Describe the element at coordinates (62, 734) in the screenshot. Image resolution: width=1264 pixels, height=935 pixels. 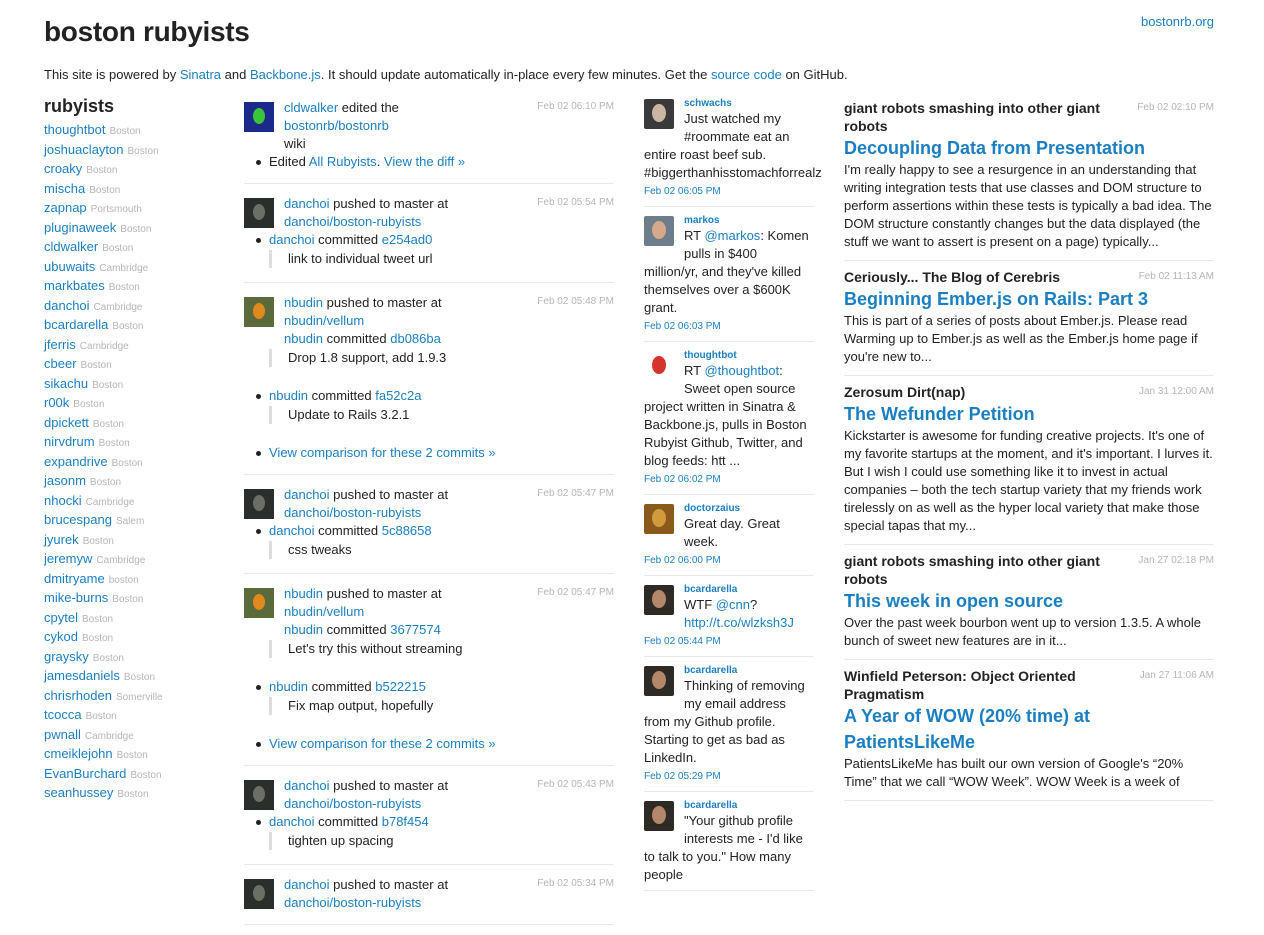
I see `rubyist-name-link: pwnall` at that location.